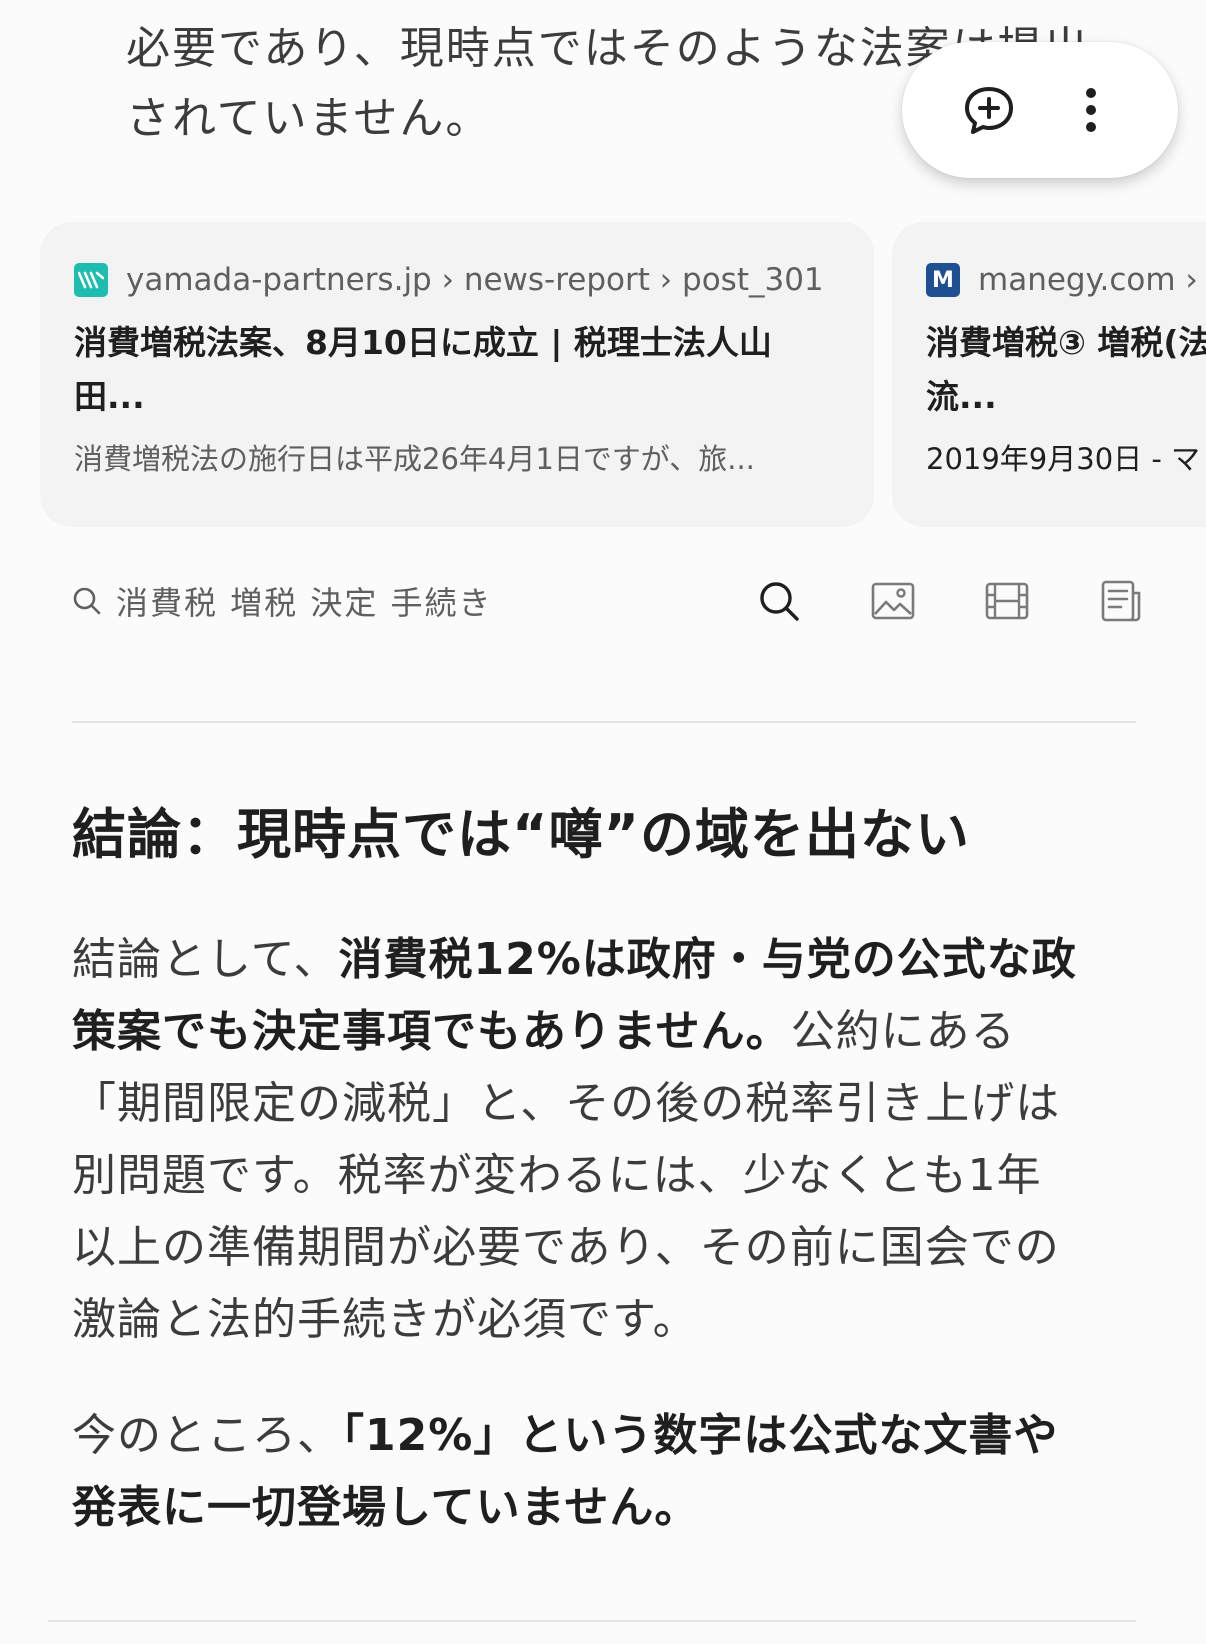 This screenshot has width=1206, height=1644. I want to click on paragraph-line: 今のところ、「12%」という数字は公式な文書や, so click(607, 1436).